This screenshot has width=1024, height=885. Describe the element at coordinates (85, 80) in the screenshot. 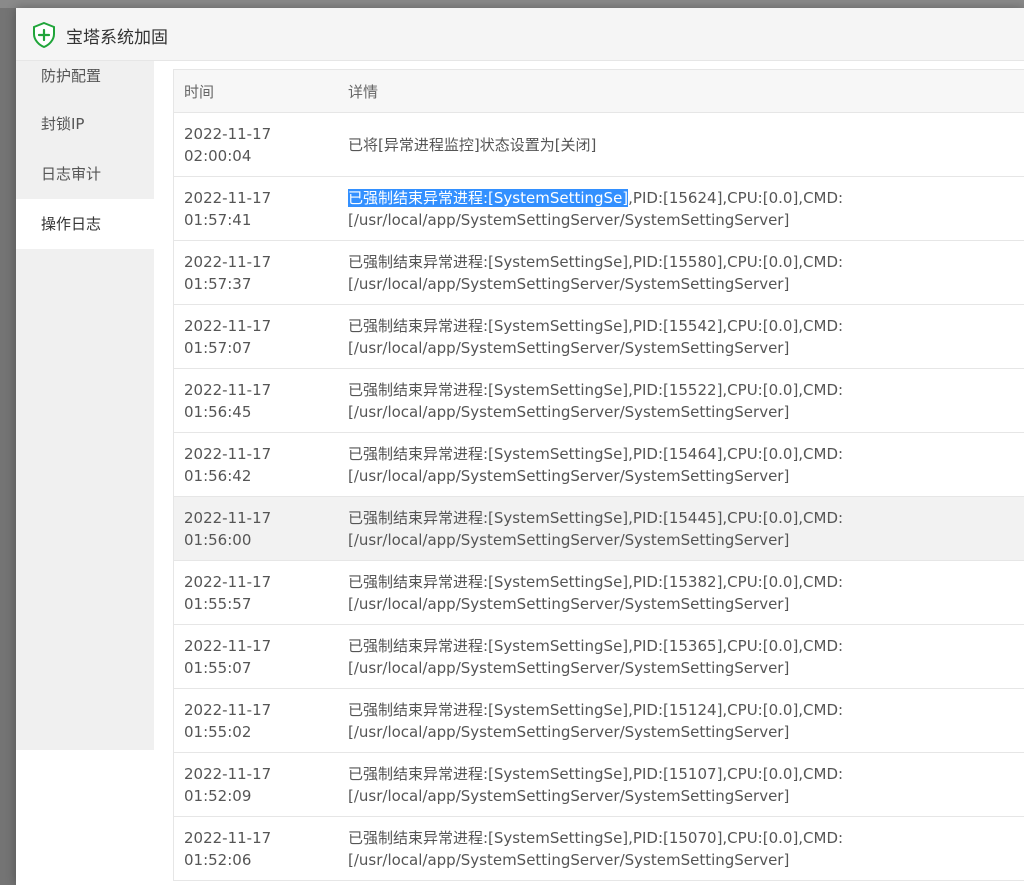

I see `sidebar-item-protection-config: 防护配置` at that location.